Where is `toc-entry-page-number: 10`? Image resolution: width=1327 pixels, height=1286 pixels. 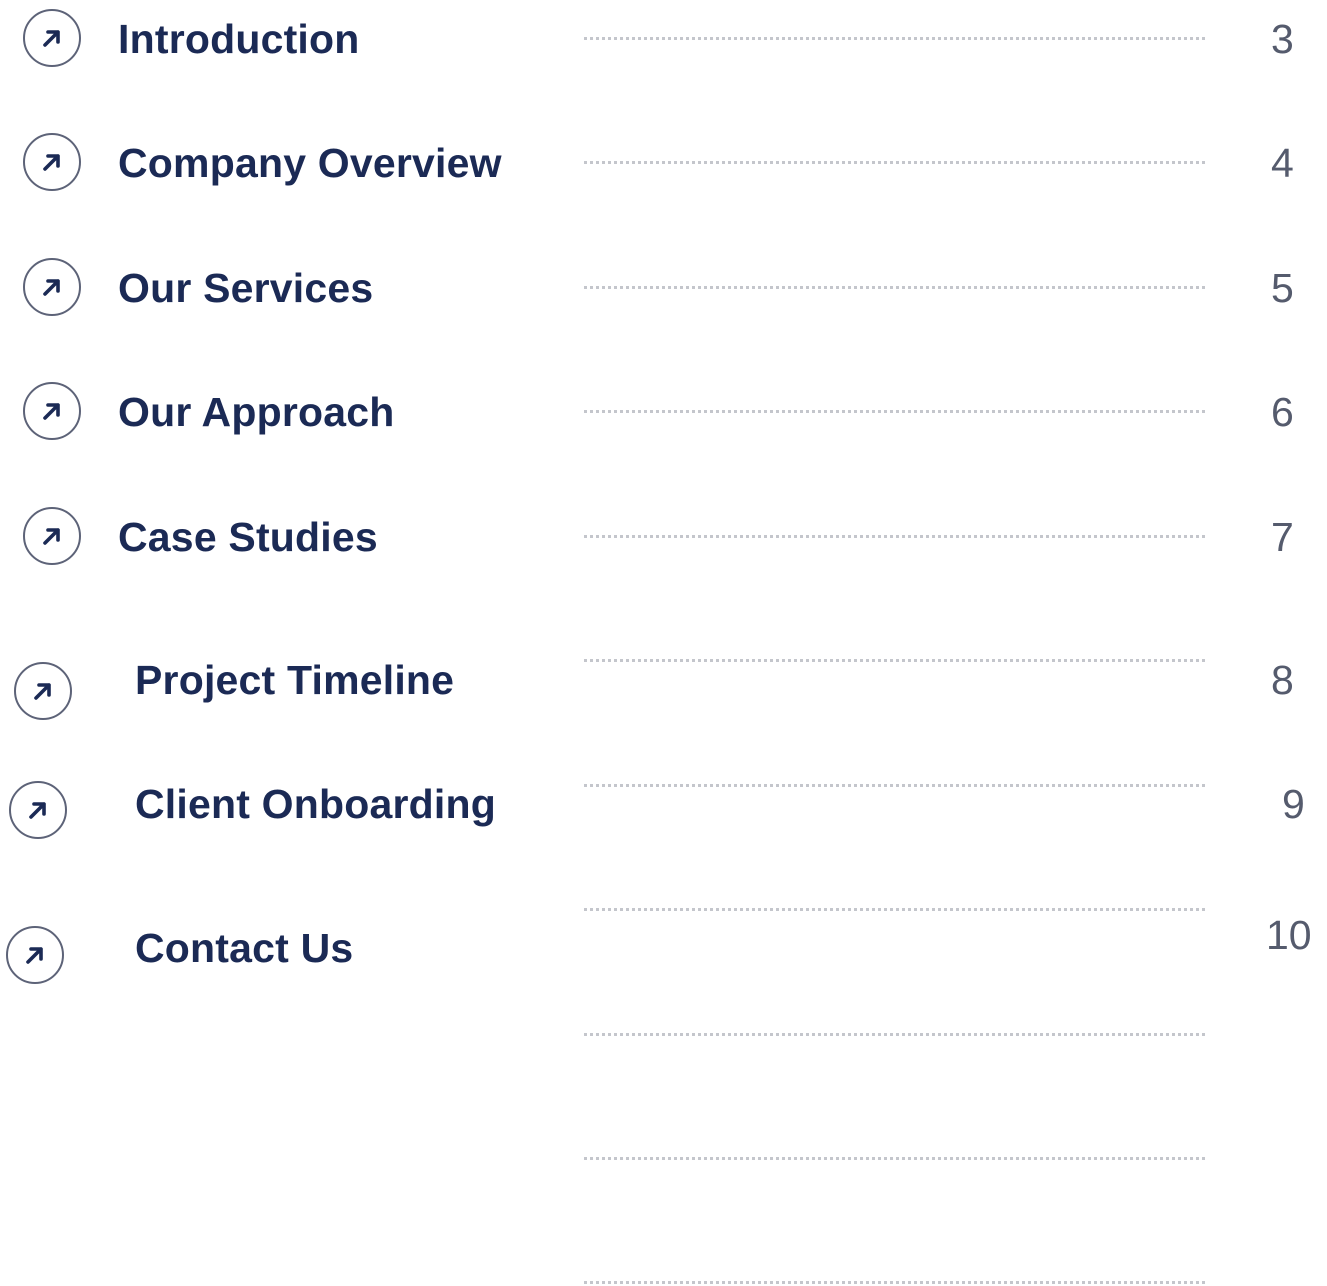
toc-entry-page-number: 10 is located at coordinates (1289, 935).